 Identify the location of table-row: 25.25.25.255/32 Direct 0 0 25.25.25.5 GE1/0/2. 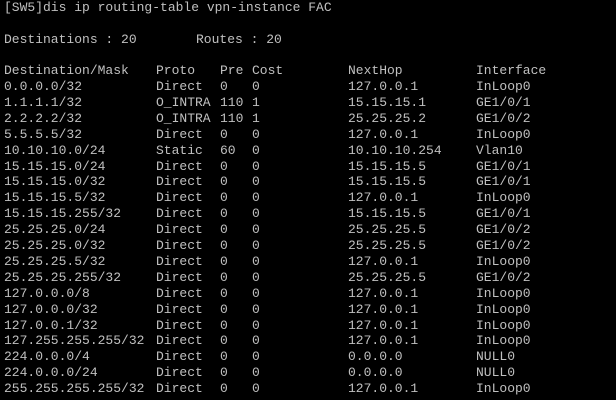
(304, 278).